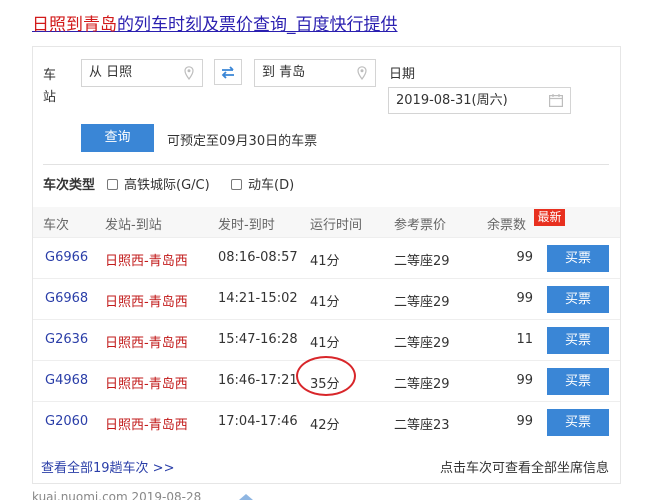 The width and height of the screenshot is (645, 500). What do you see at coordinates (258, 257) in the screenshot?
I see `departure-arrival-time: 08:16-08:57` at bounding box center [258, 257].